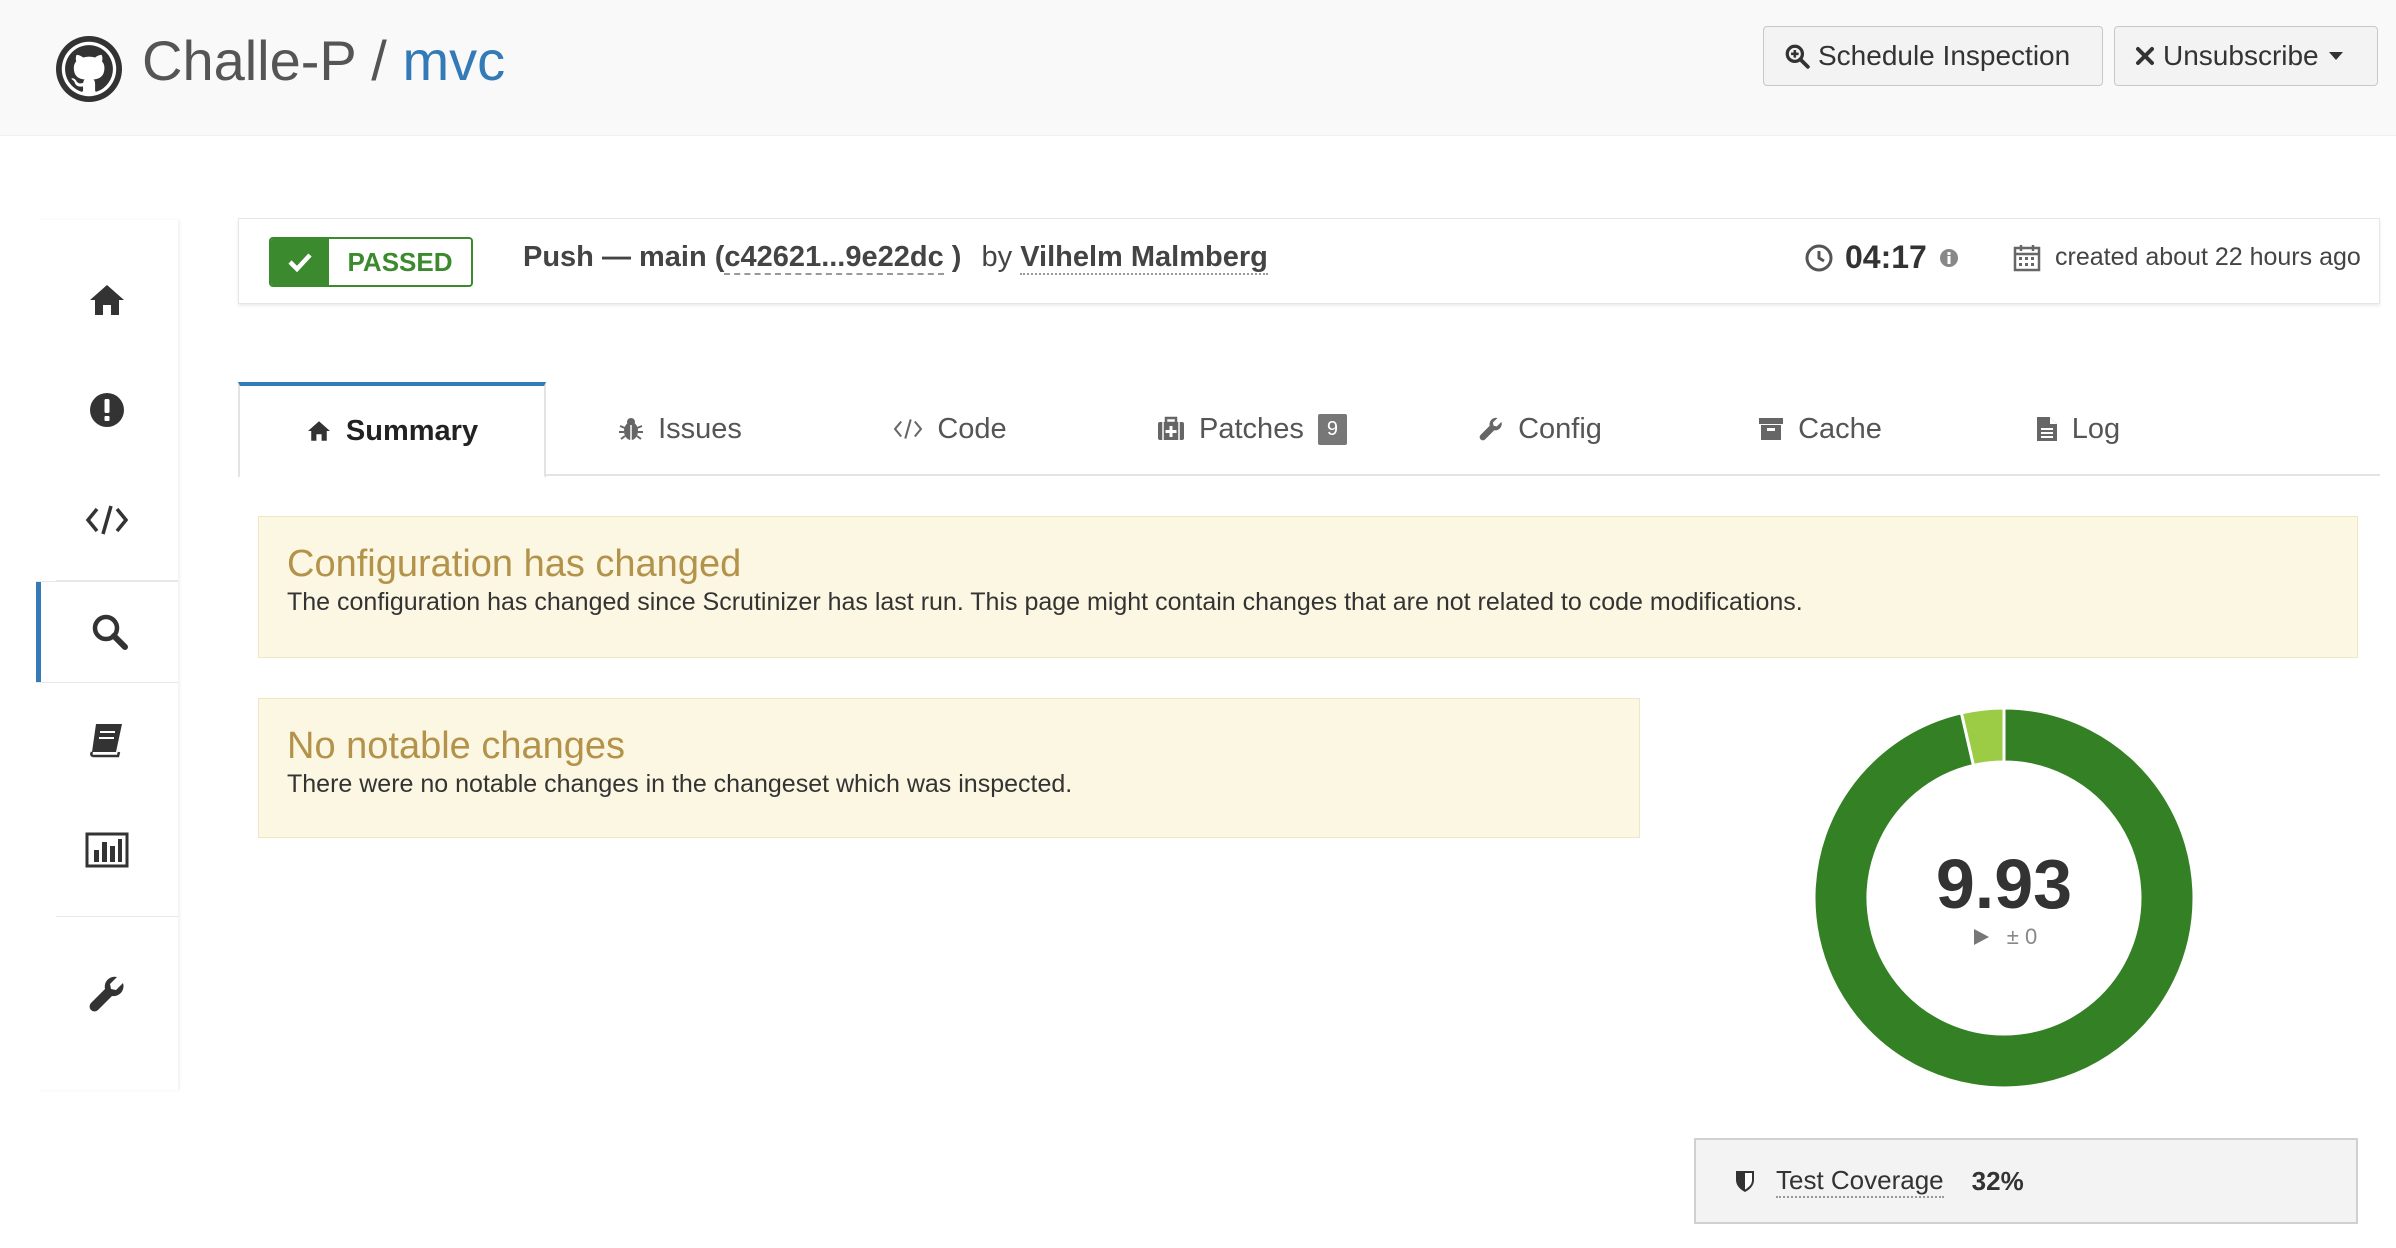  I want to click on tab-code: Code, so click(950, 429).